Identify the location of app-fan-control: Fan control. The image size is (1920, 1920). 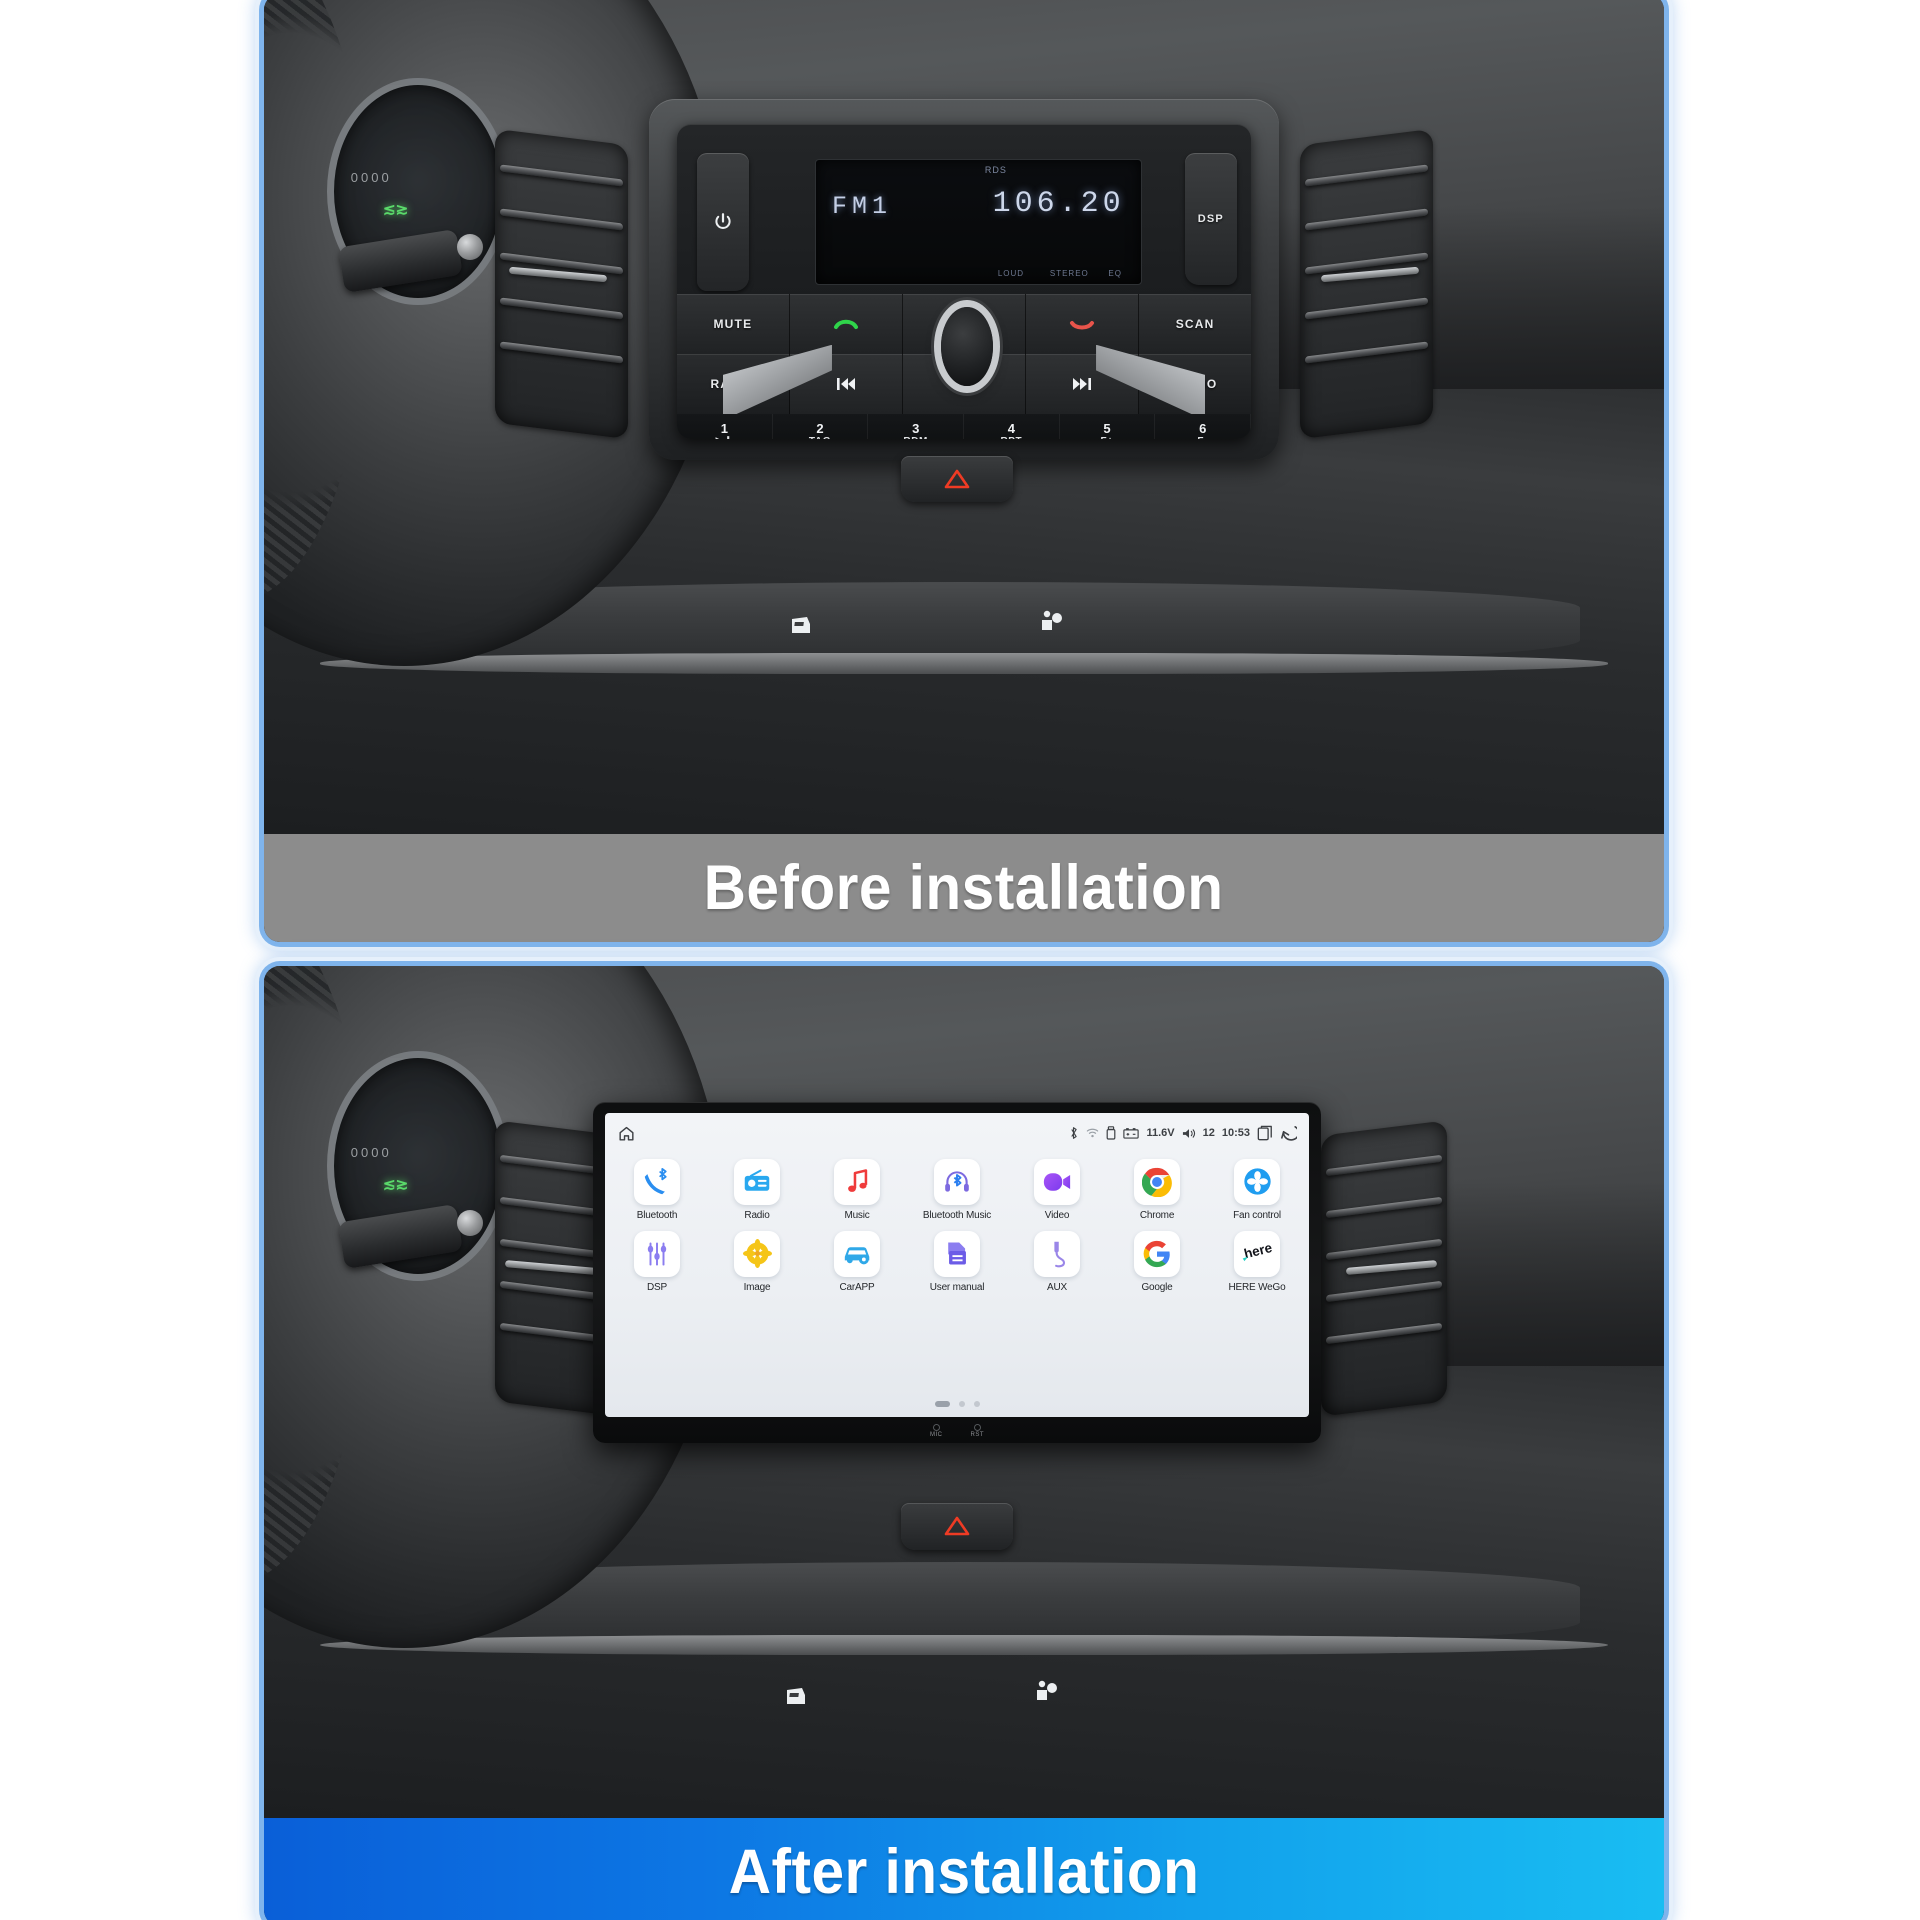
(1257, 1189).